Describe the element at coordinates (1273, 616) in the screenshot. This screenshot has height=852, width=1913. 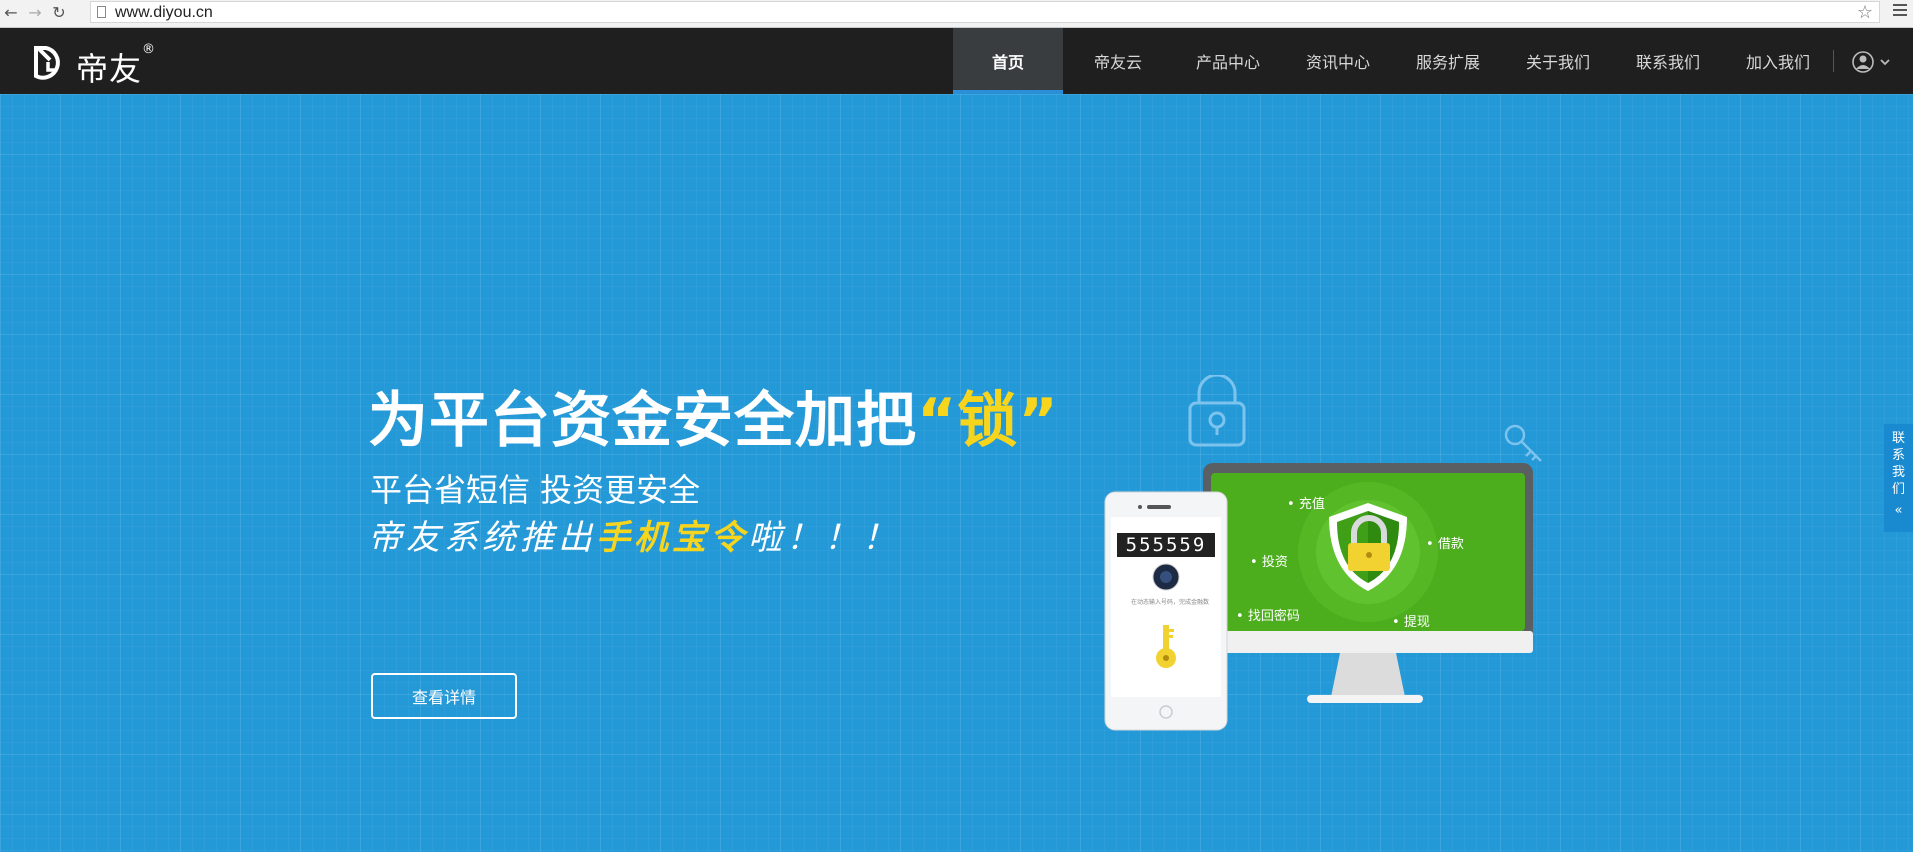
I see `label-recover-text: 找回密码` at that location.